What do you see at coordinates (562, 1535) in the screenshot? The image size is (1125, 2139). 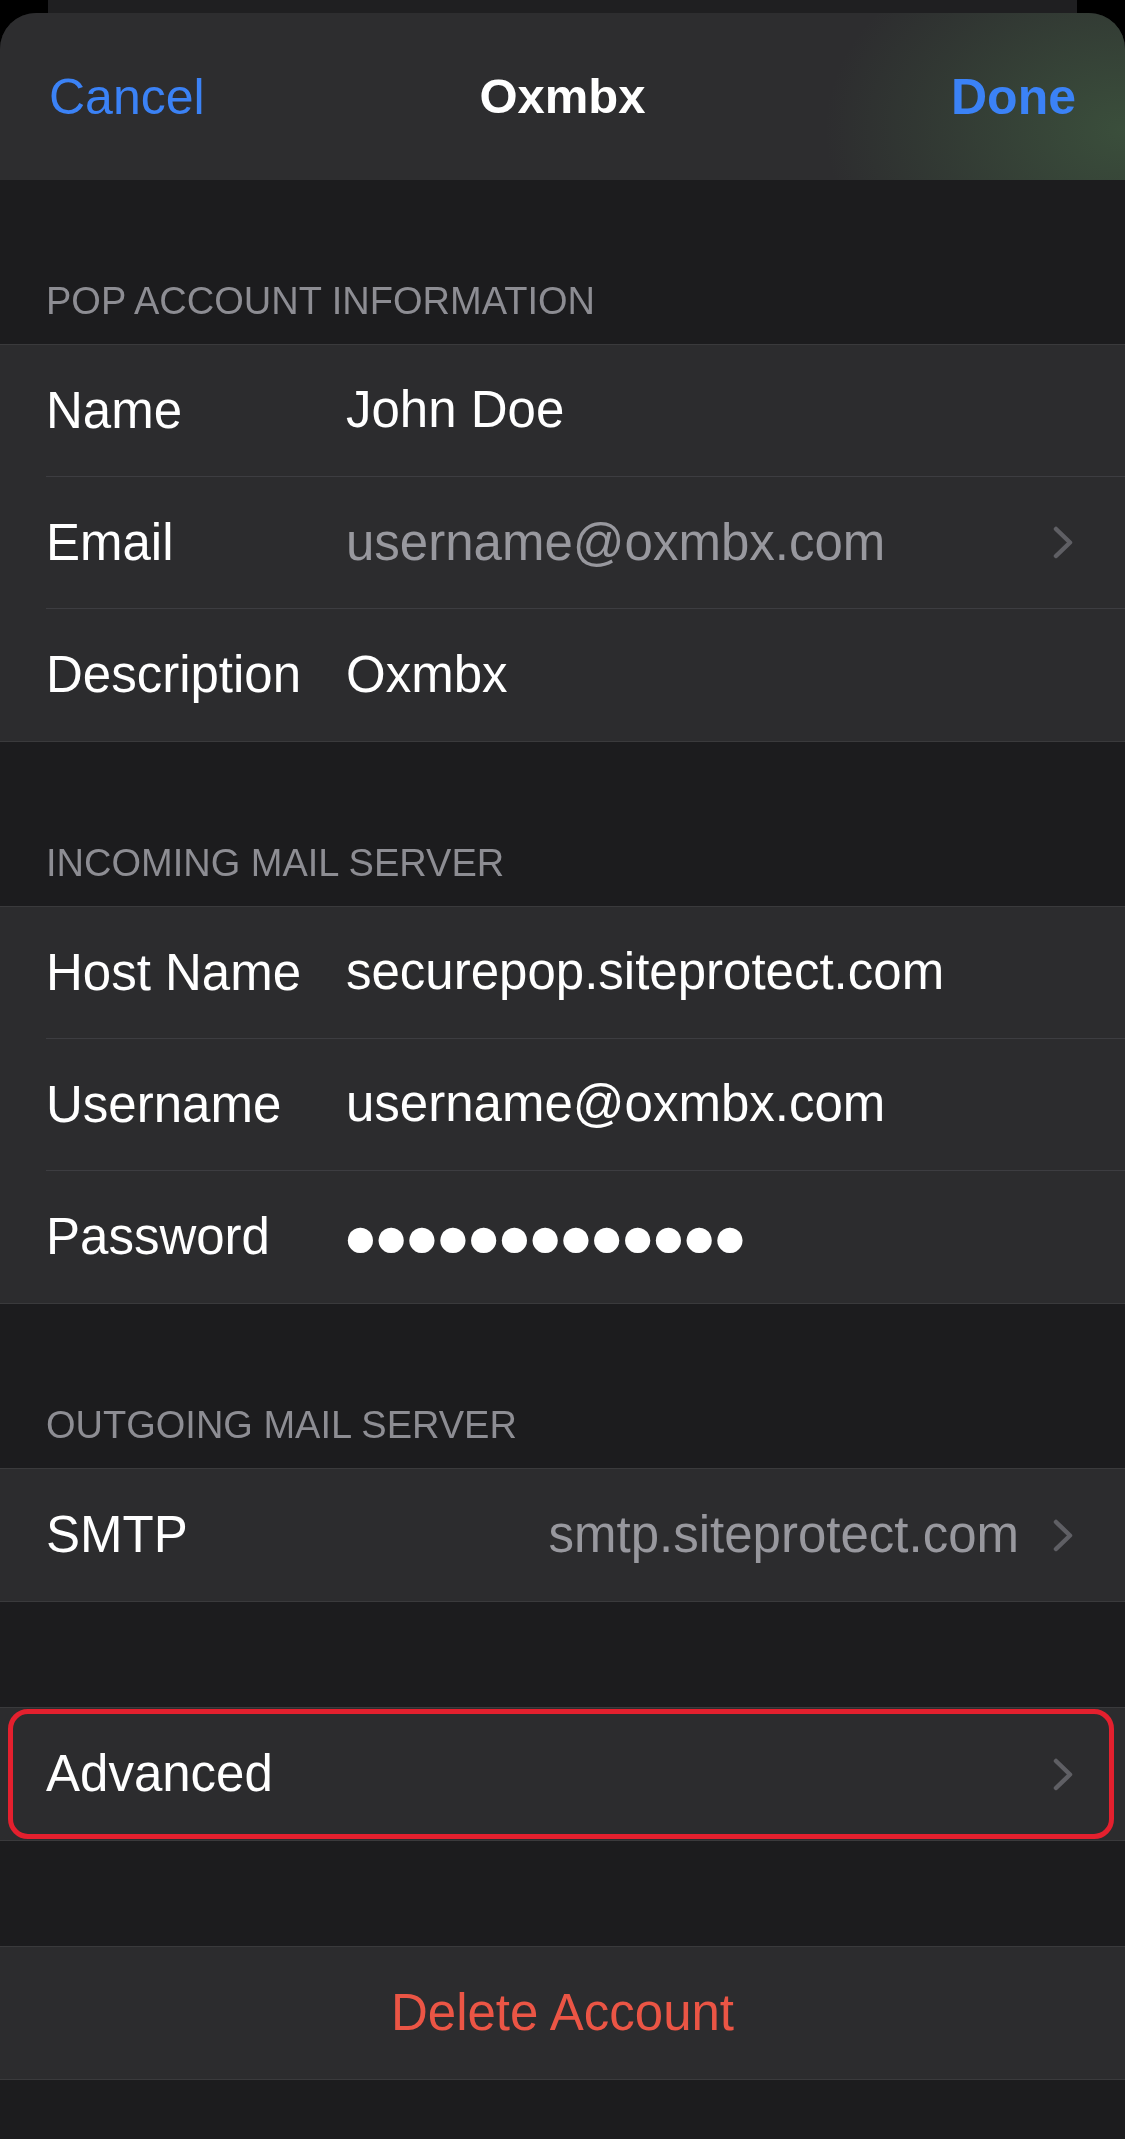 I see `detail-row: SMTP smtp.siteprotect.com` at bounding box center [562, 1535].